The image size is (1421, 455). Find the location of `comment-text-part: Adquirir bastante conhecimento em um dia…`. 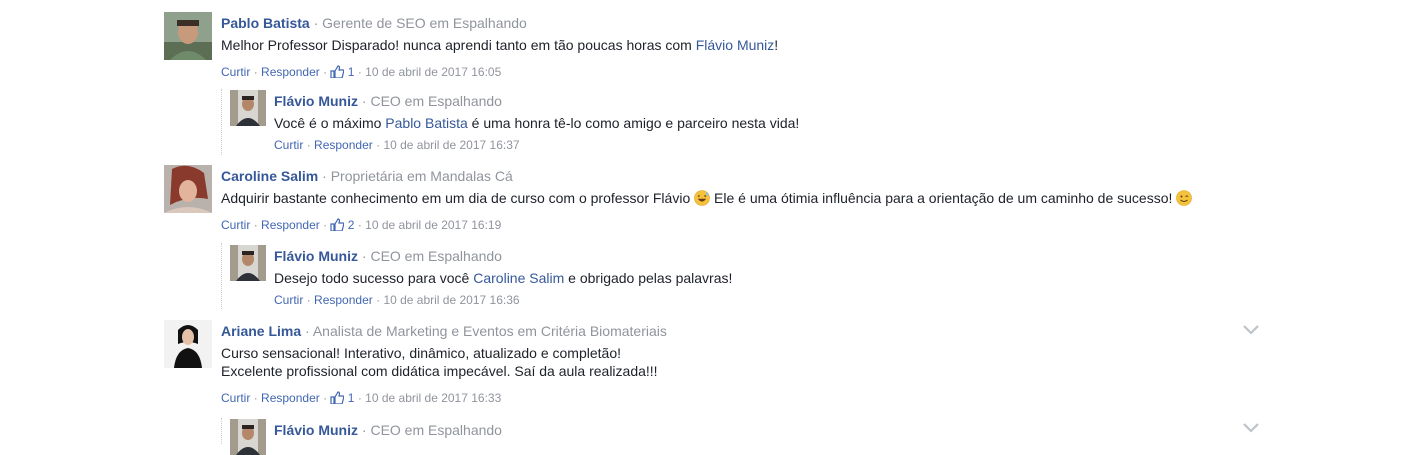

comment-text-part: Adquirir bastante conhecimento em um dia… is located at coordinates (458, 198).